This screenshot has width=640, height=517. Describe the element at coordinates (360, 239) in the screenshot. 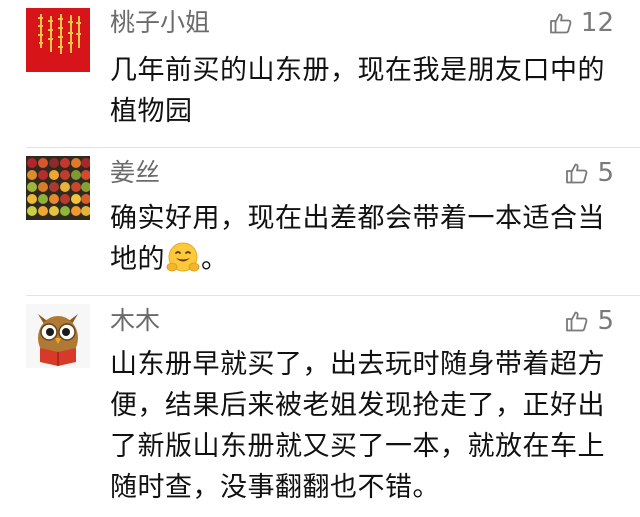

I see `comment-text: 确实好用，现在出差都会带着一本适合当地的 。` at that location.